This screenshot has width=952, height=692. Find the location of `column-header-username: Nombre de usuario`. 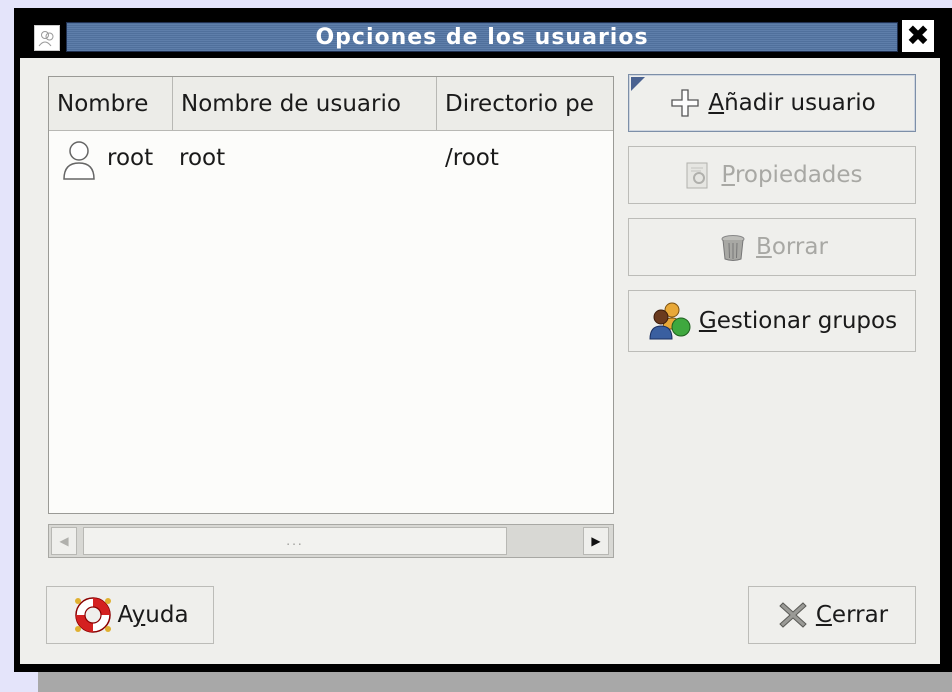

column-header-username: Nombre de usuario is located at coordinates (305, 104).